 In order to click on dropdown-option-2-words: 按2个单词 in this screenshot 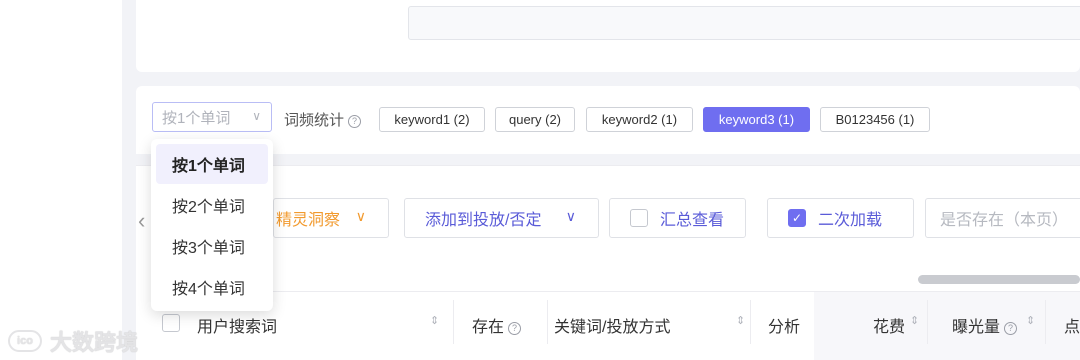, I will do `click(212, 205)`.